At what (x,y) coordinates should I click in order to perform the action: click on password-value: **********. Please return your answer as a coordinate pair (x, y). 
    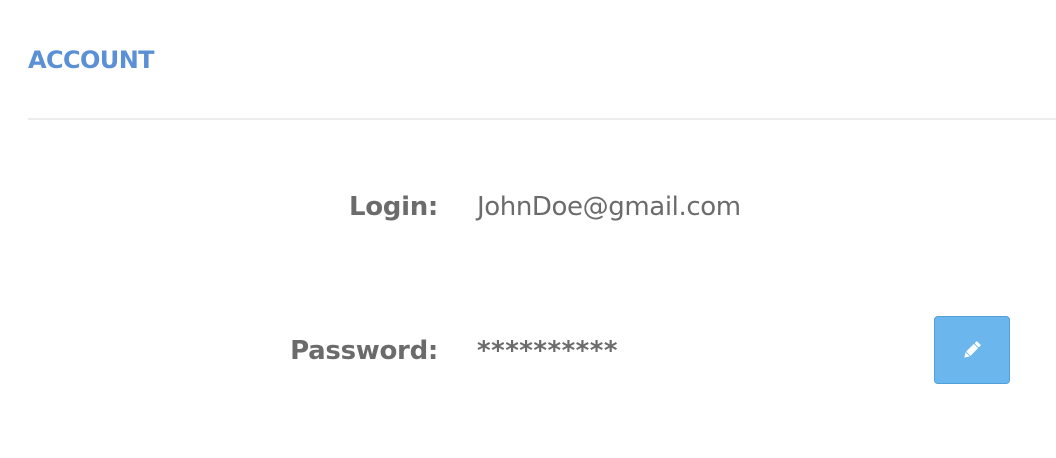
    Looking at the image, I should click on (547, 351).